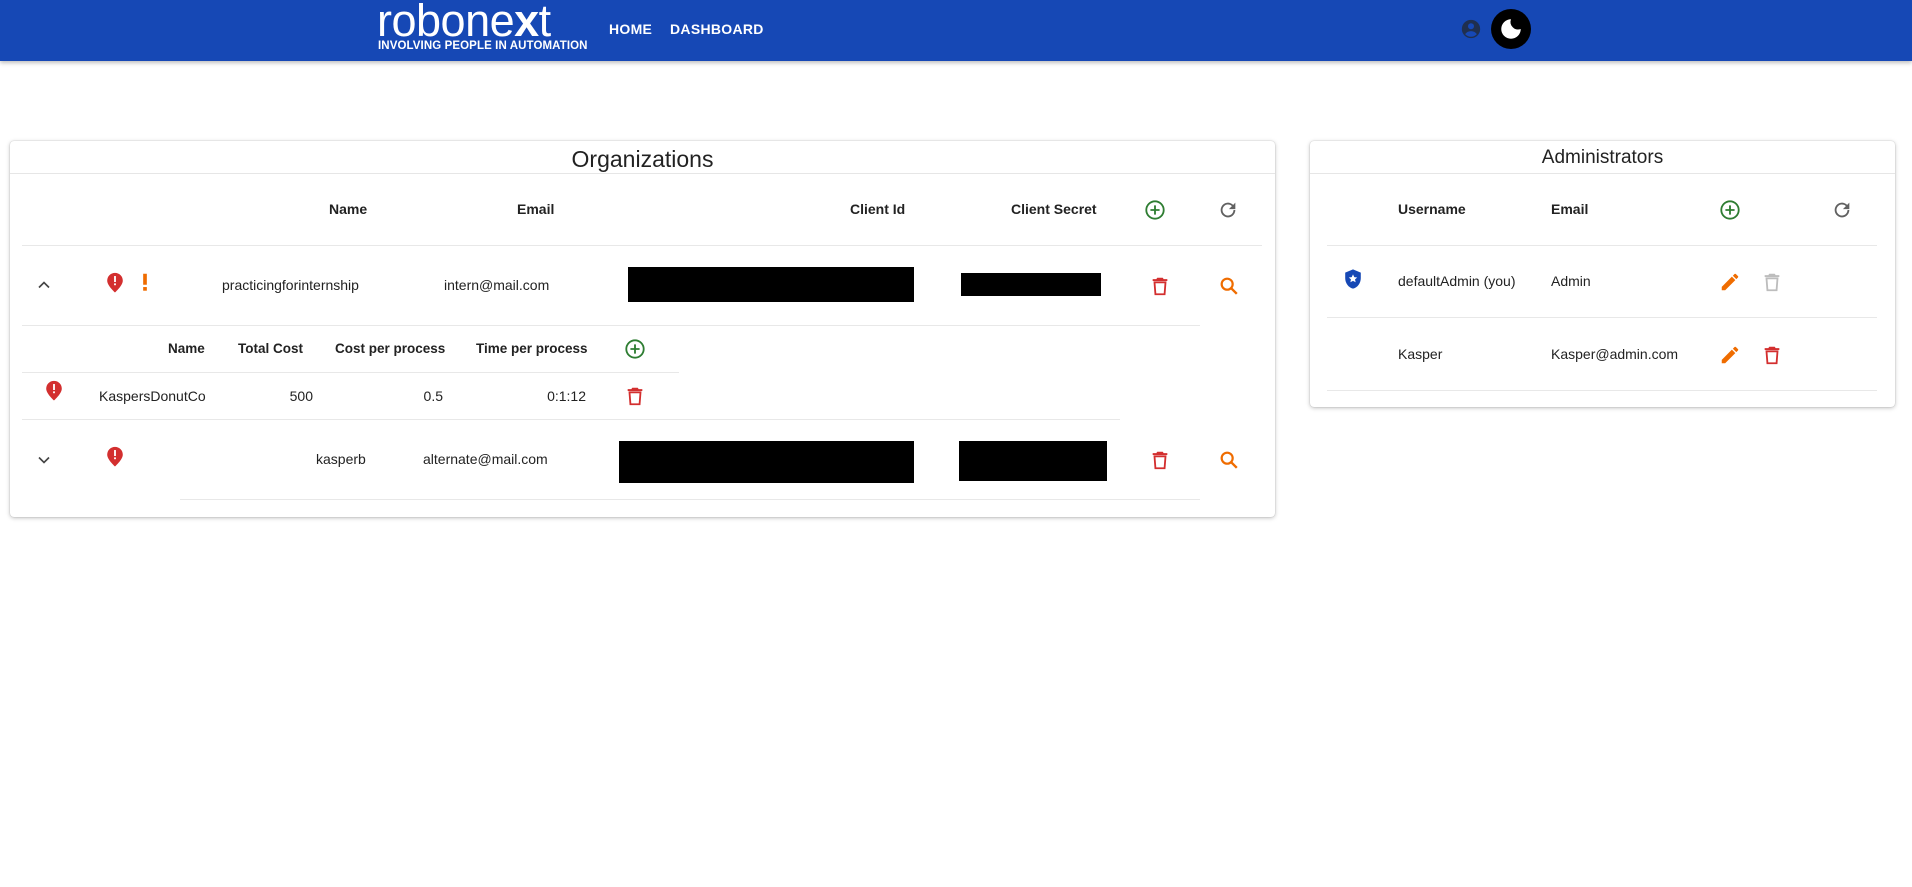  What do you see at coordinates (390, 348) in the screenshot?
I see `proc-col-cost-per-process: Cost per process` at bounding box center [390, 348].